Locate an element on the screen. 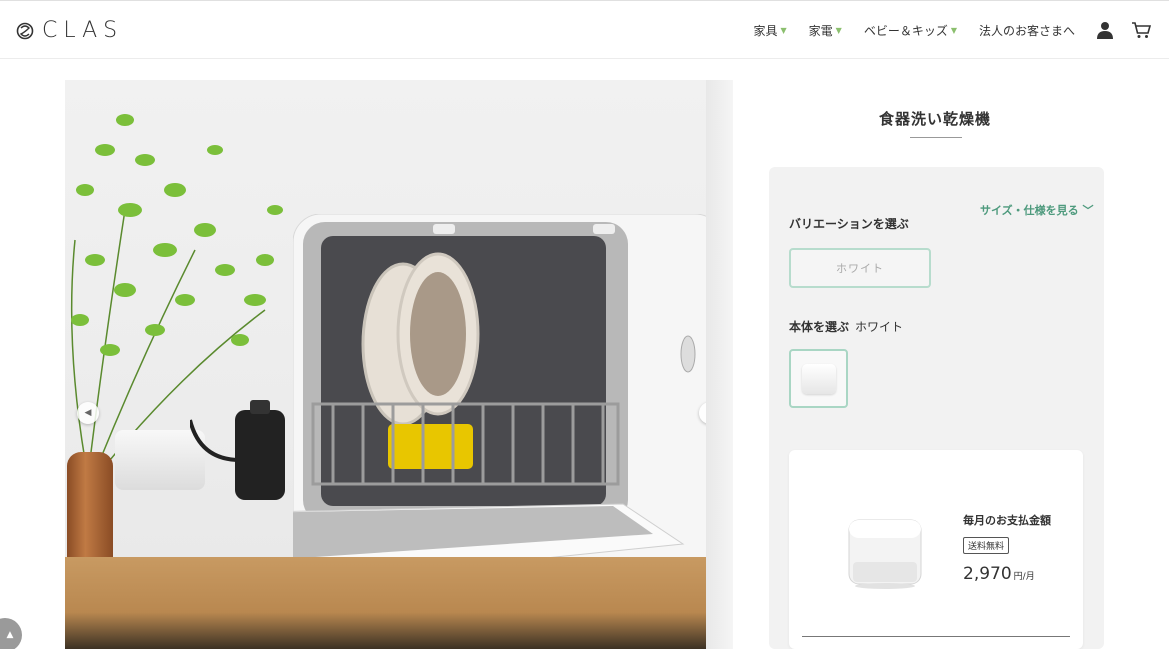 The height and width of the screenshot is (649, 1169). variation-option-white: ホワイト is located at coordinates (860, 268).